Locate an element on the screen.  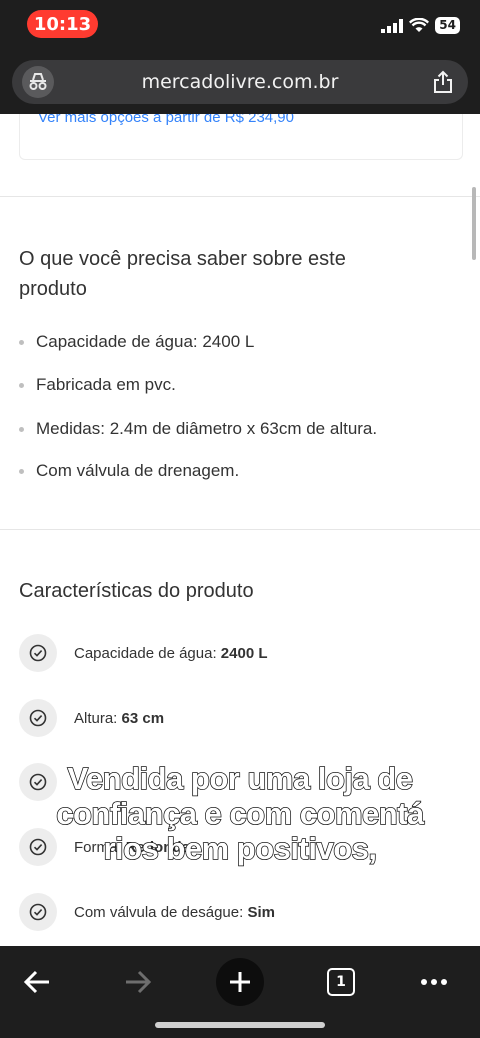
browser-address-area: mercadolivre.com.br is located at coordinates (240, 83).